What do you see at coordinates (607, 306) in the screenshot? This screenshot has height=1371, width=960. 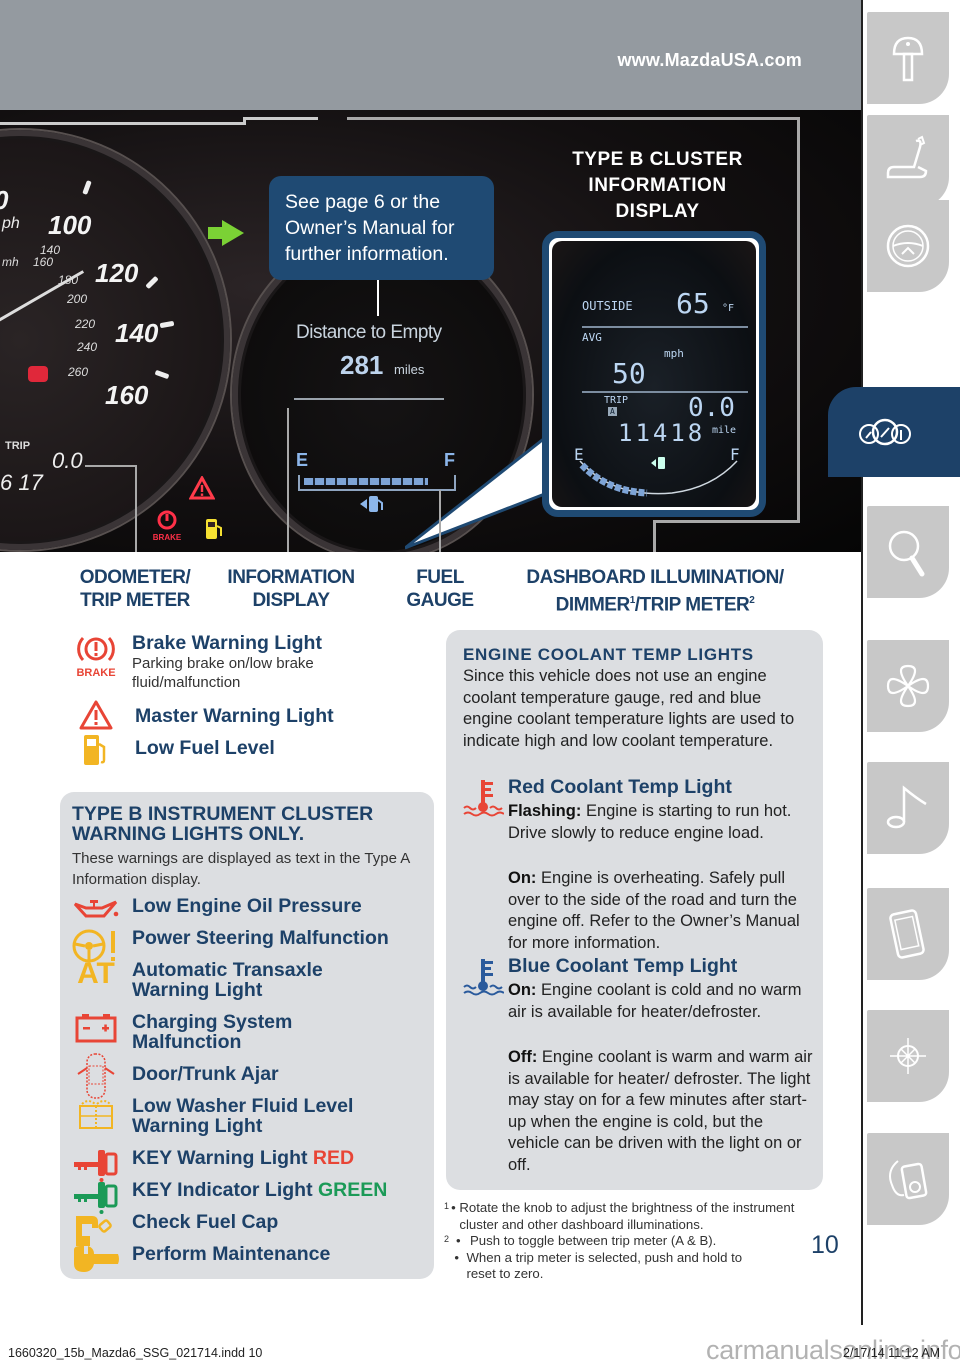 I see `outside-temp-label: OUTSIDE` at bounding box center [607, 306].